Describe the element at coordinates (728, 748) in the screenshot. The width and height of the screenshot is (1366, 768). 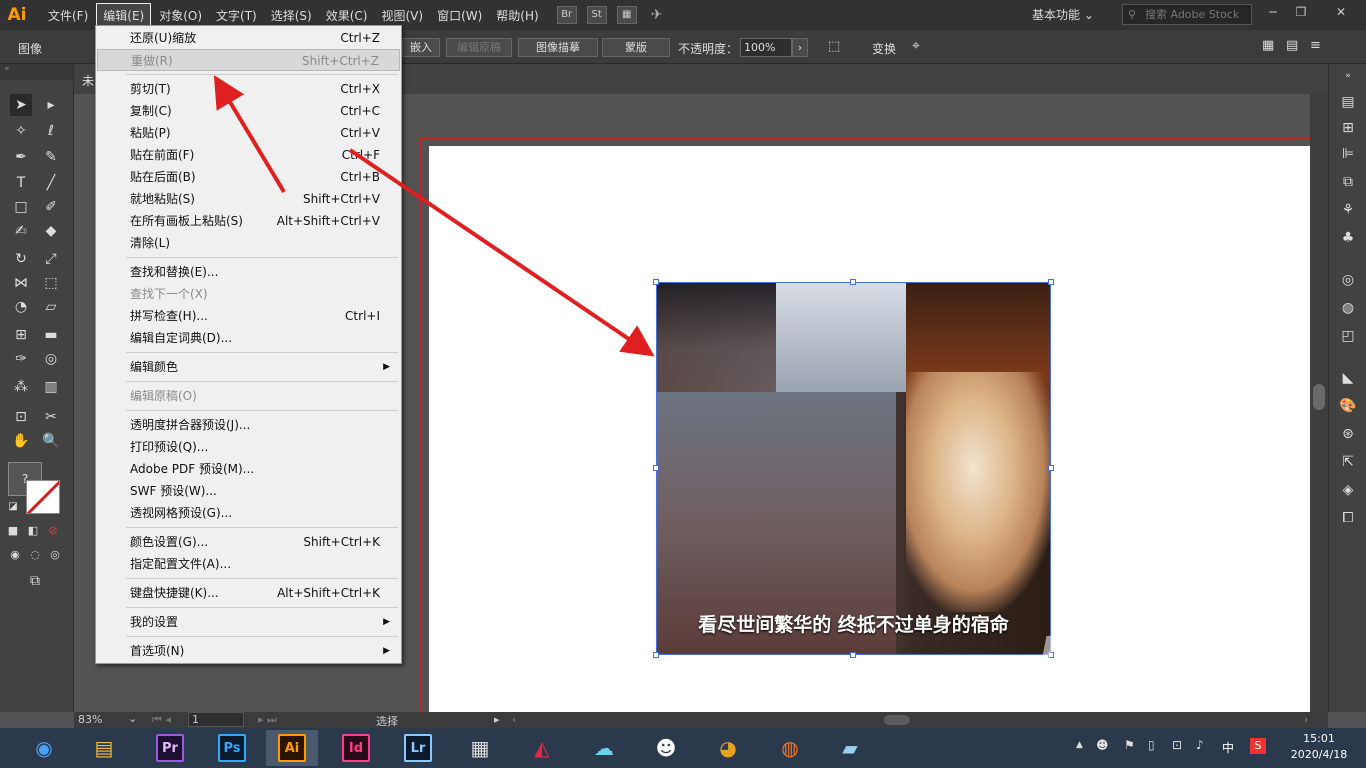
I see `chrome-icon: ◕` at that location.